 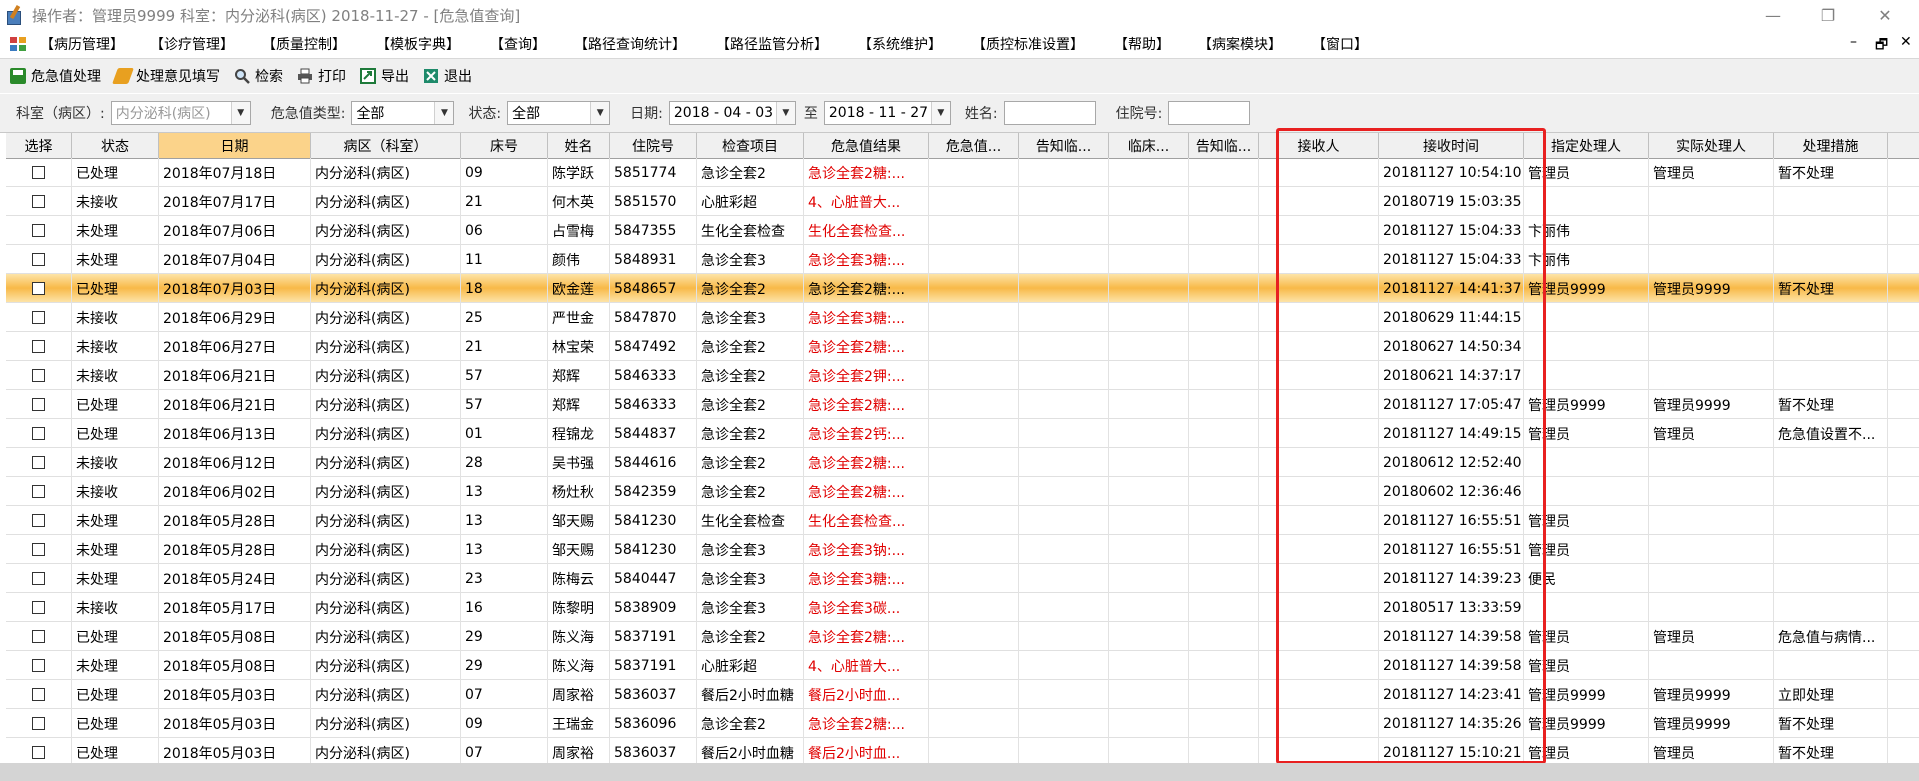 I want to click on status-select: 全部 ▼, so click(x=559, y=113).